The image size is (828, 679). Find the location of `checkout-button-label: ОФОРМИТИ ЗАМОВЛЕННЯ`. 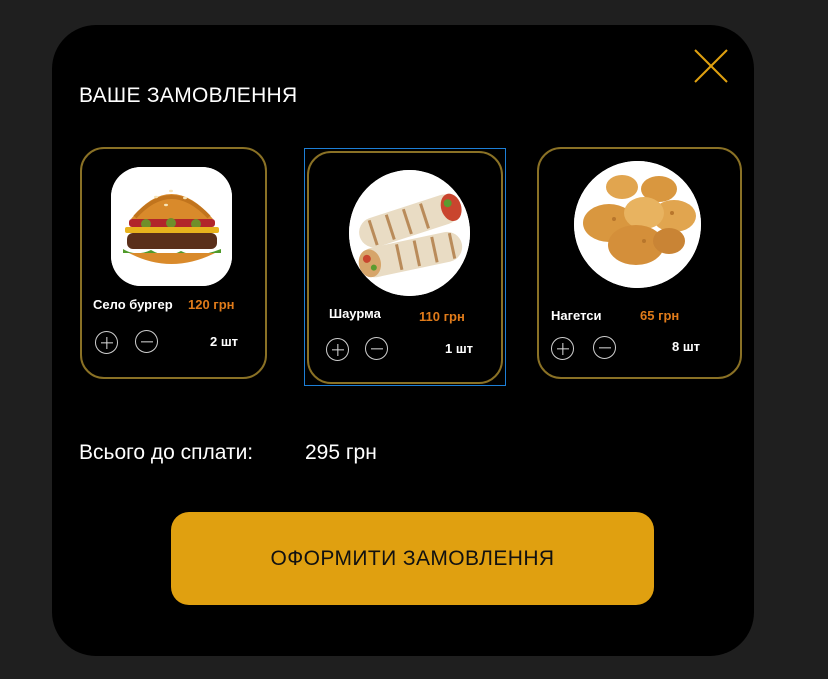

checkout-button-label: ОФОРМИТИ ЗАМОВЛЕННЯ is located at coordinates (412, 558).